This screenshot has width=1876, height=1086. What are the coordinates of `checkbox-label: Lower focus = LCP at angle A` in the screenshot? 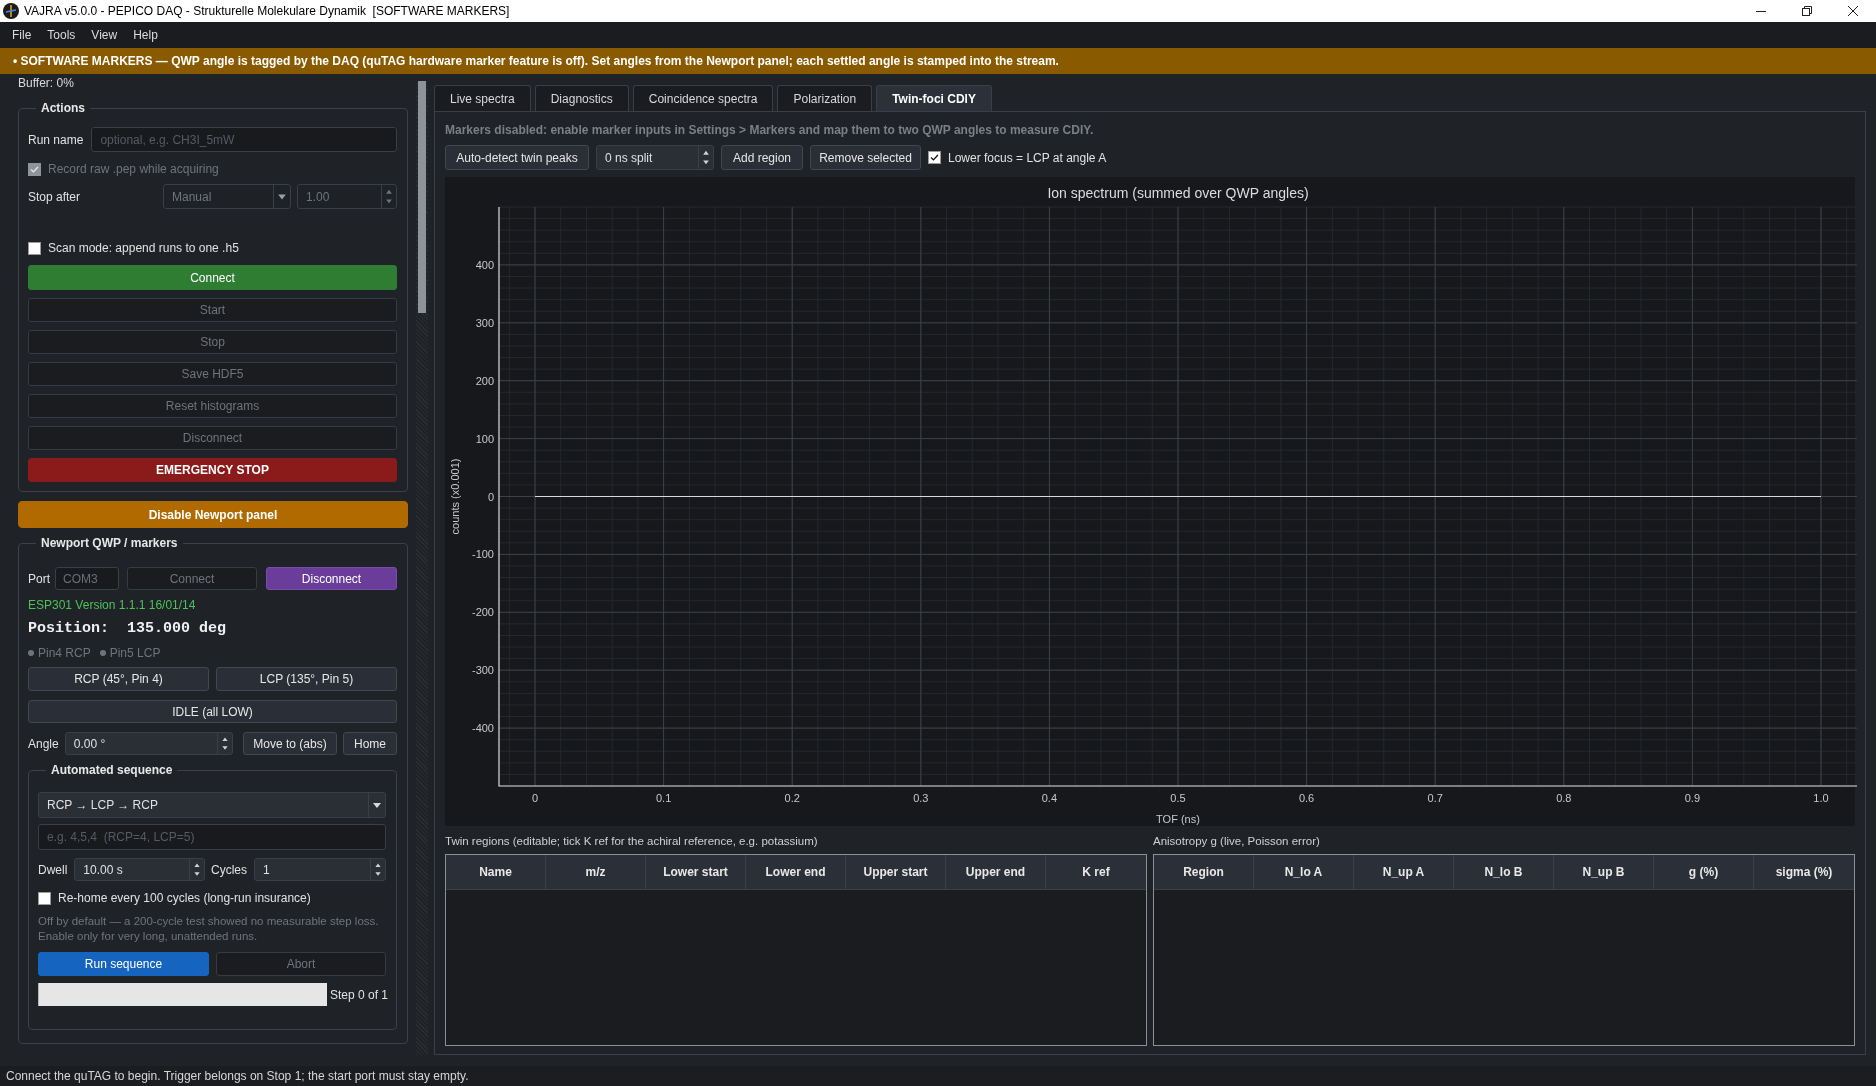 It's located at (1027, 157).